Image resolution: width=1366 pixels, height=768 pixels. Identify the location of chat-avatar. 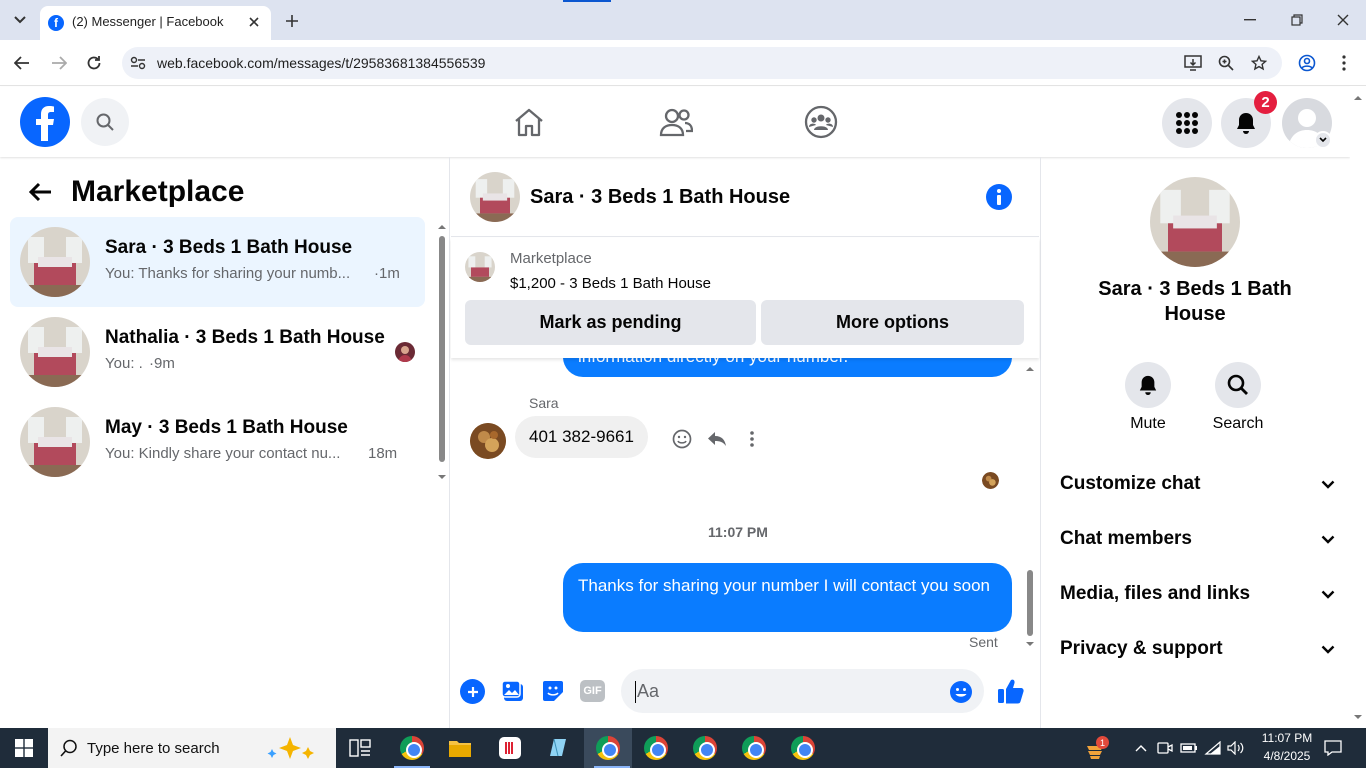
(495, 197).